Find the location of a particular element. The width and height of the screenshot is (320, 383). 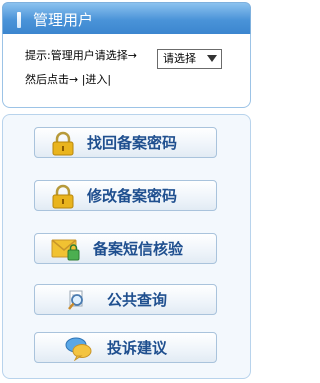

panel-header: 管理用户 is located at coordinates (126, 18).